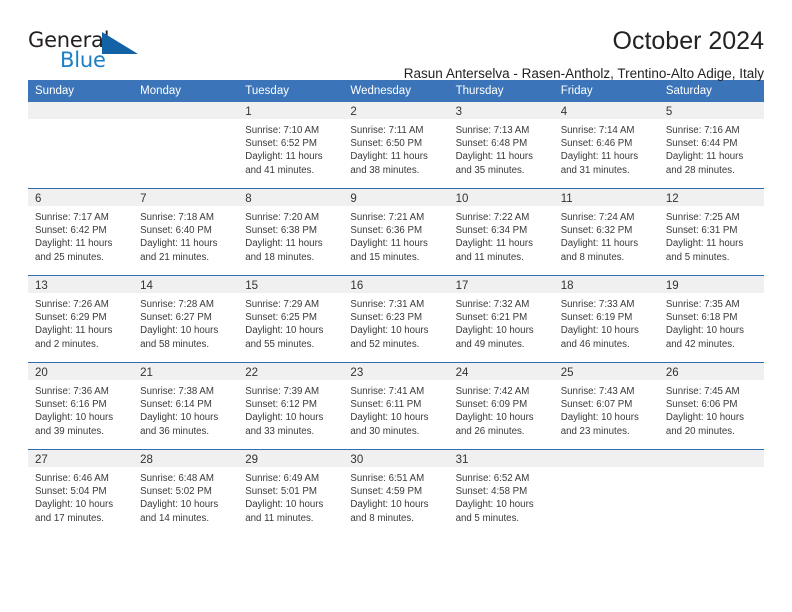 Image resolution: width=792 pixels, height=612 pixels. I want to click on day-detail-line: Sunrise: 7:10 AM, so click(282, 130).